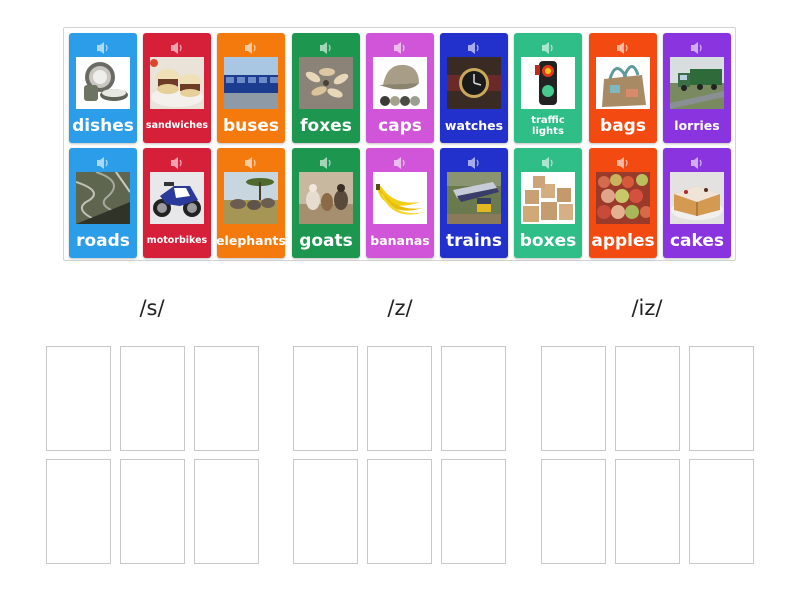 The width and height of the screenshot is (800, 600). What do you see at coordinates (697, 125) in the screenshot?
I see `card-label: lorries` at bounding box center [697, 125].